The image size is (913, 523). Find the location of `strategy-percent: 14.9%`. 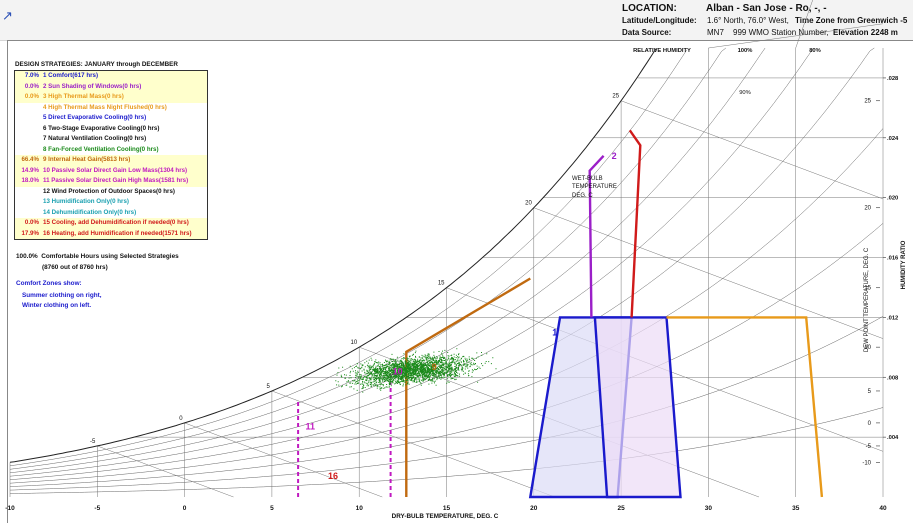

strategy-percent: 14.9% is located at coordinates (30, 170).